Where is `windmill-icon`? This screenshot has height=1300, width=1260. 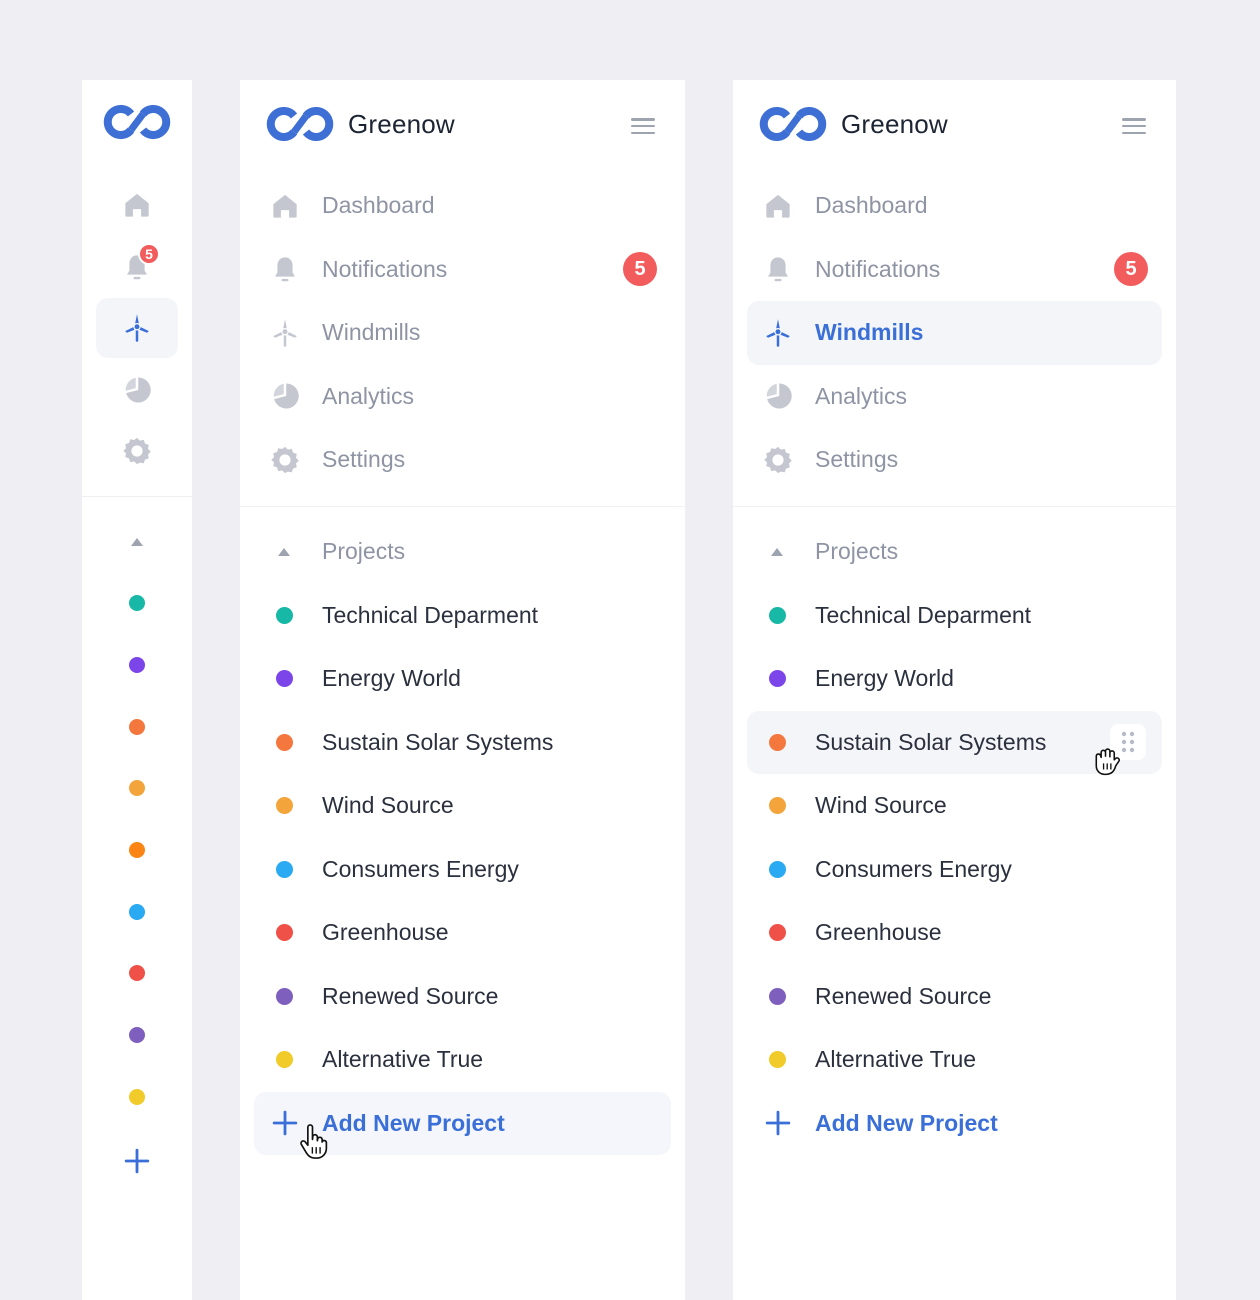 windmill-icon is located at coordinates (778, 333).